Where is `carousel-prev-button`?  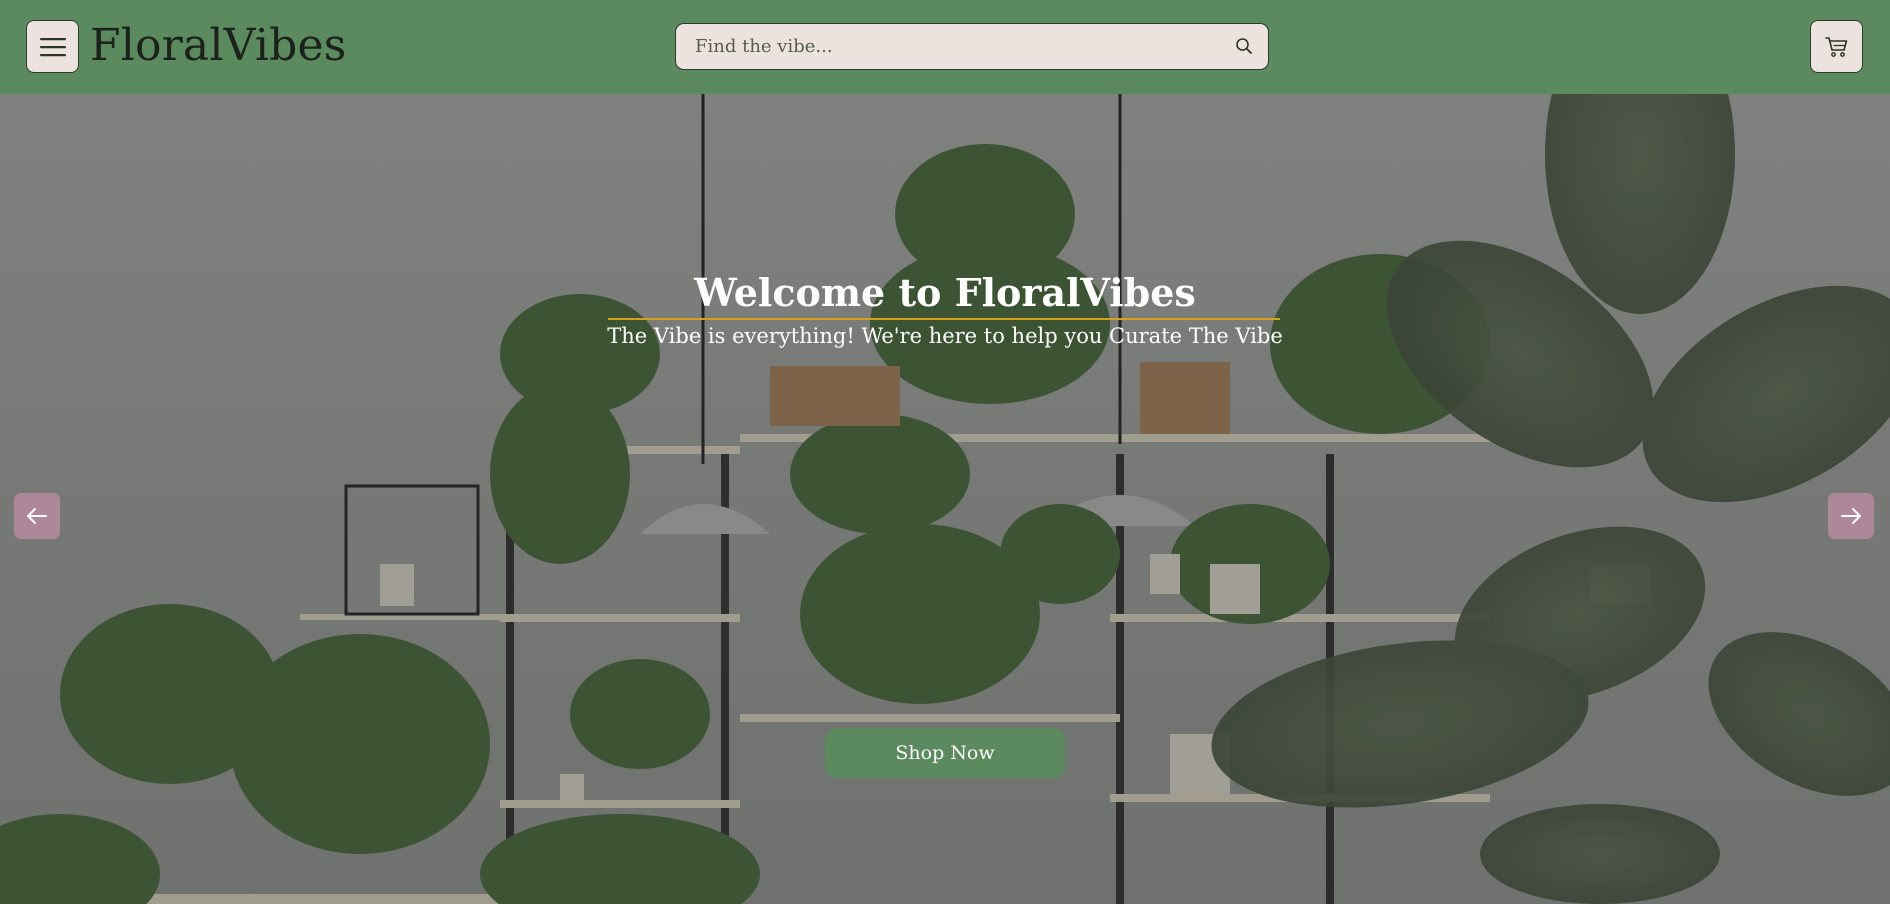 carousel-prev-button is located at coordinates (37, 516).